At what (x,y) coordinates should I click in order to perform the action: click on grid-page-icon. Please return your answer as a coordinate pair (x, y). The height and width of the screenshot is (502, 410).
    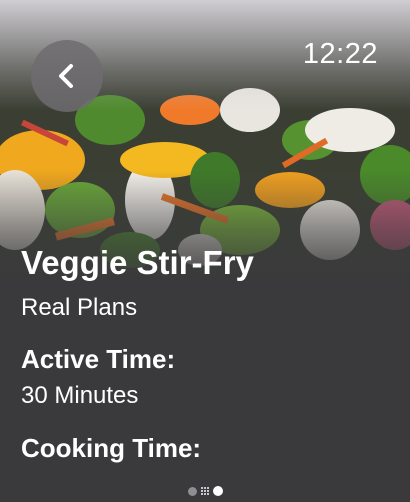
    Looking at the image, I should click on (205, 491).